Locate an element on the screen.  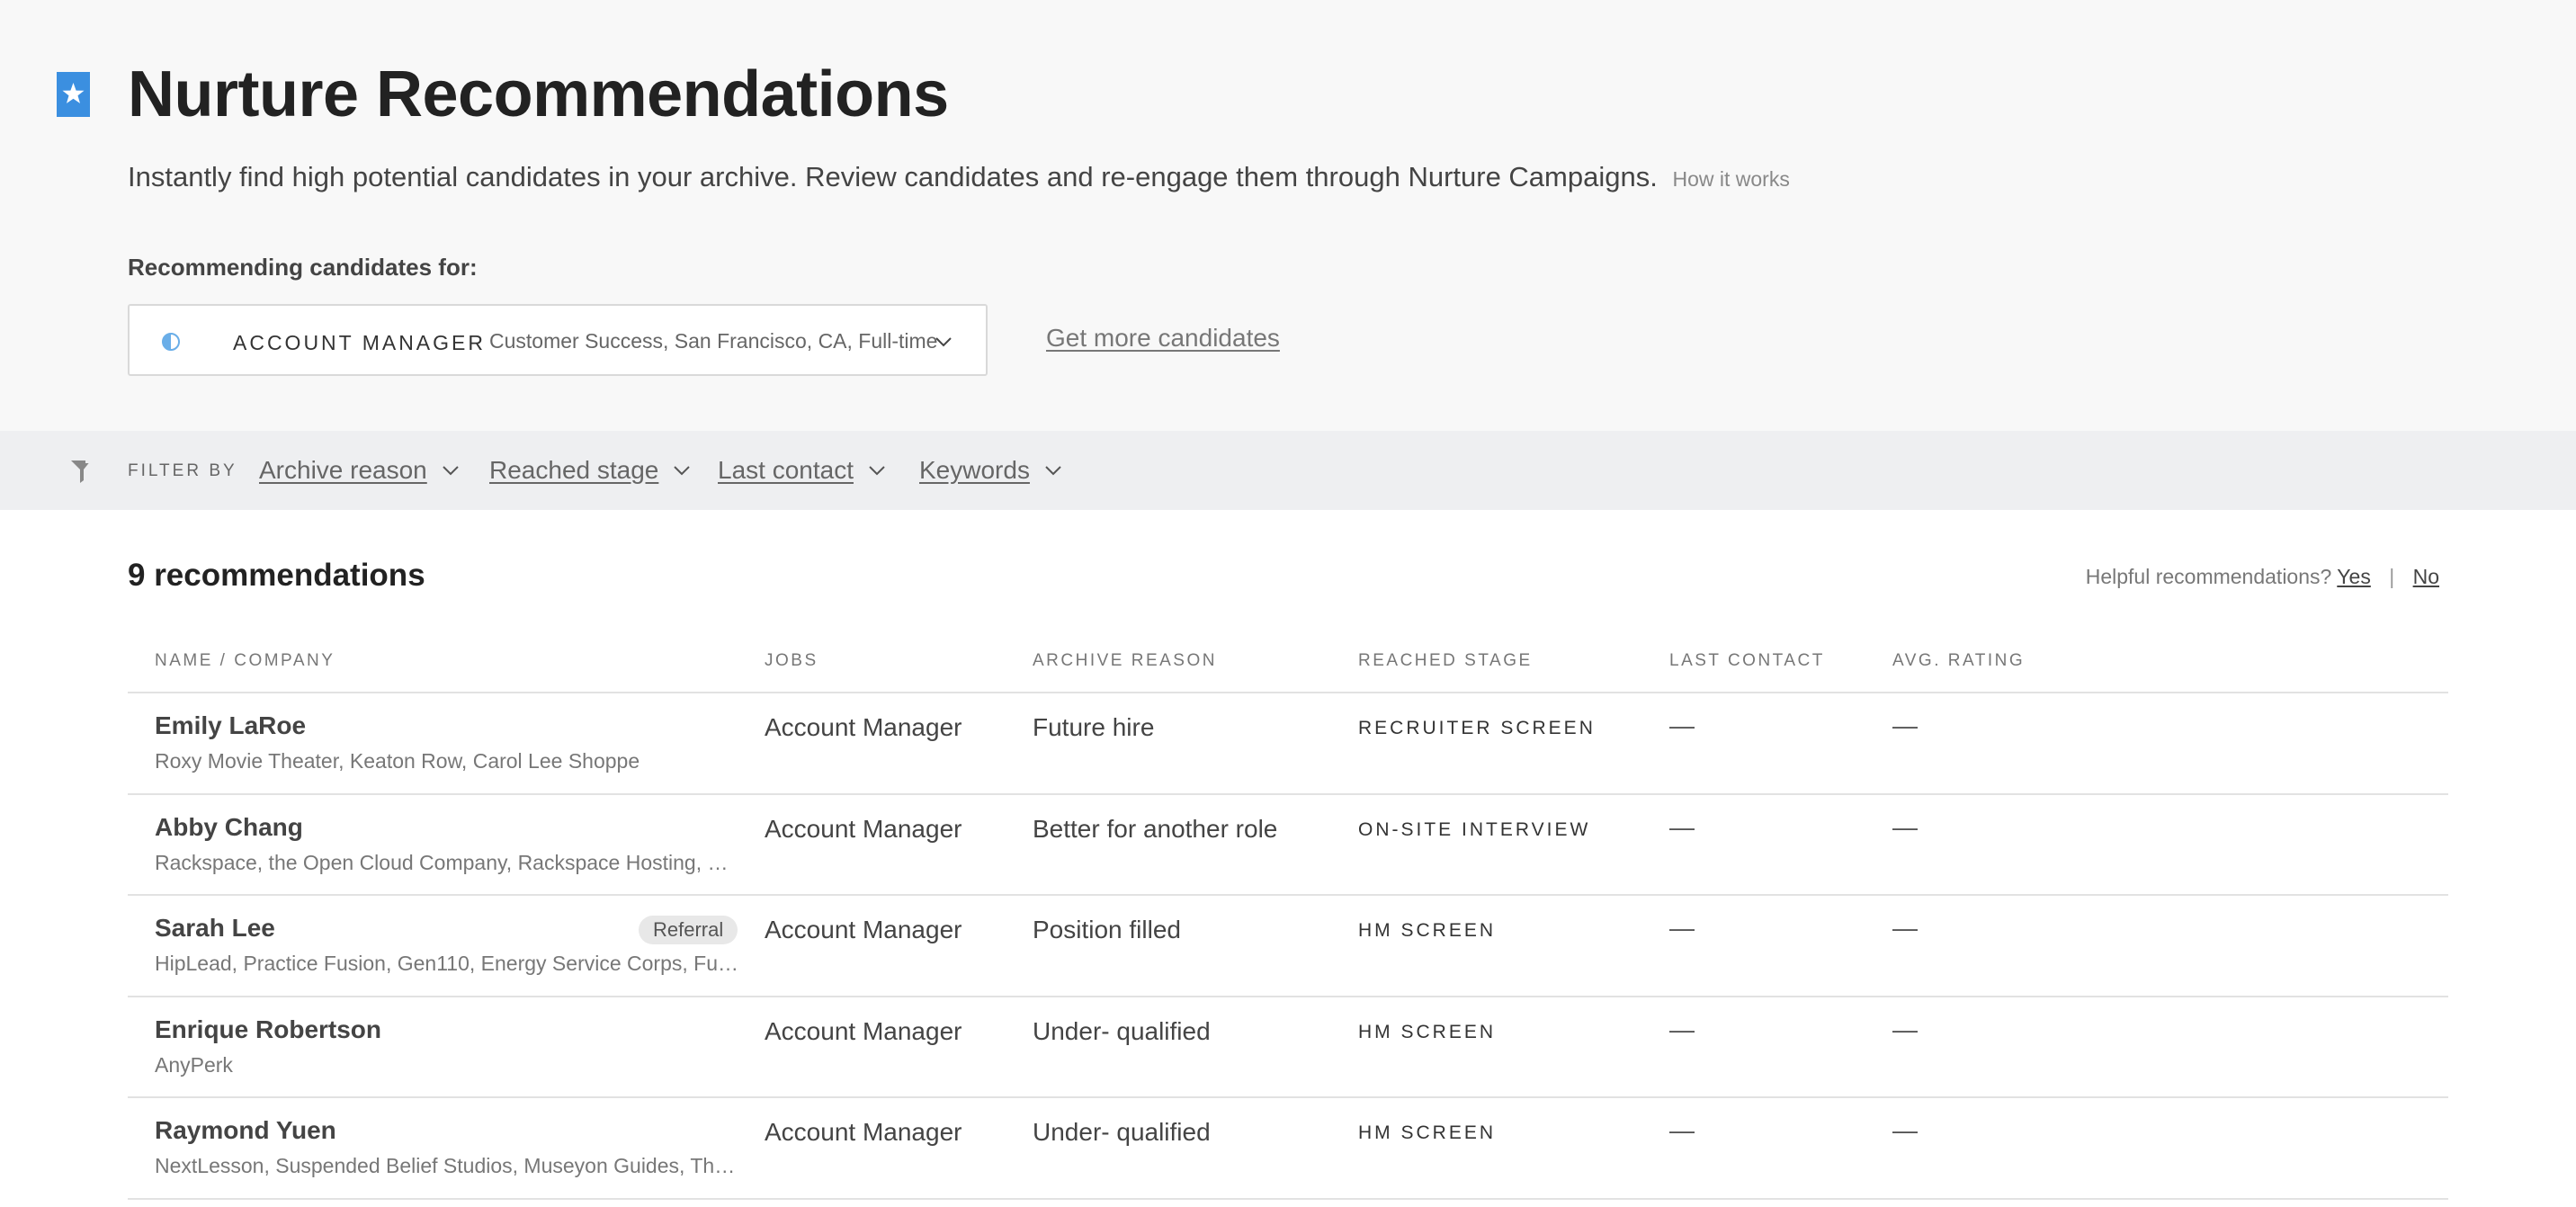
filter-funnel-icon is located at coordinates (82, 471).